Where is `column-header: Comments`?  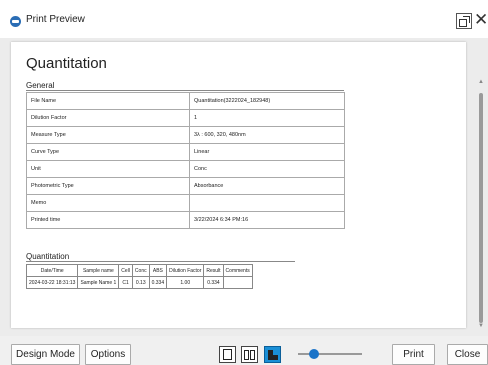
column-header: Comments is located at coordinates (237, 270).